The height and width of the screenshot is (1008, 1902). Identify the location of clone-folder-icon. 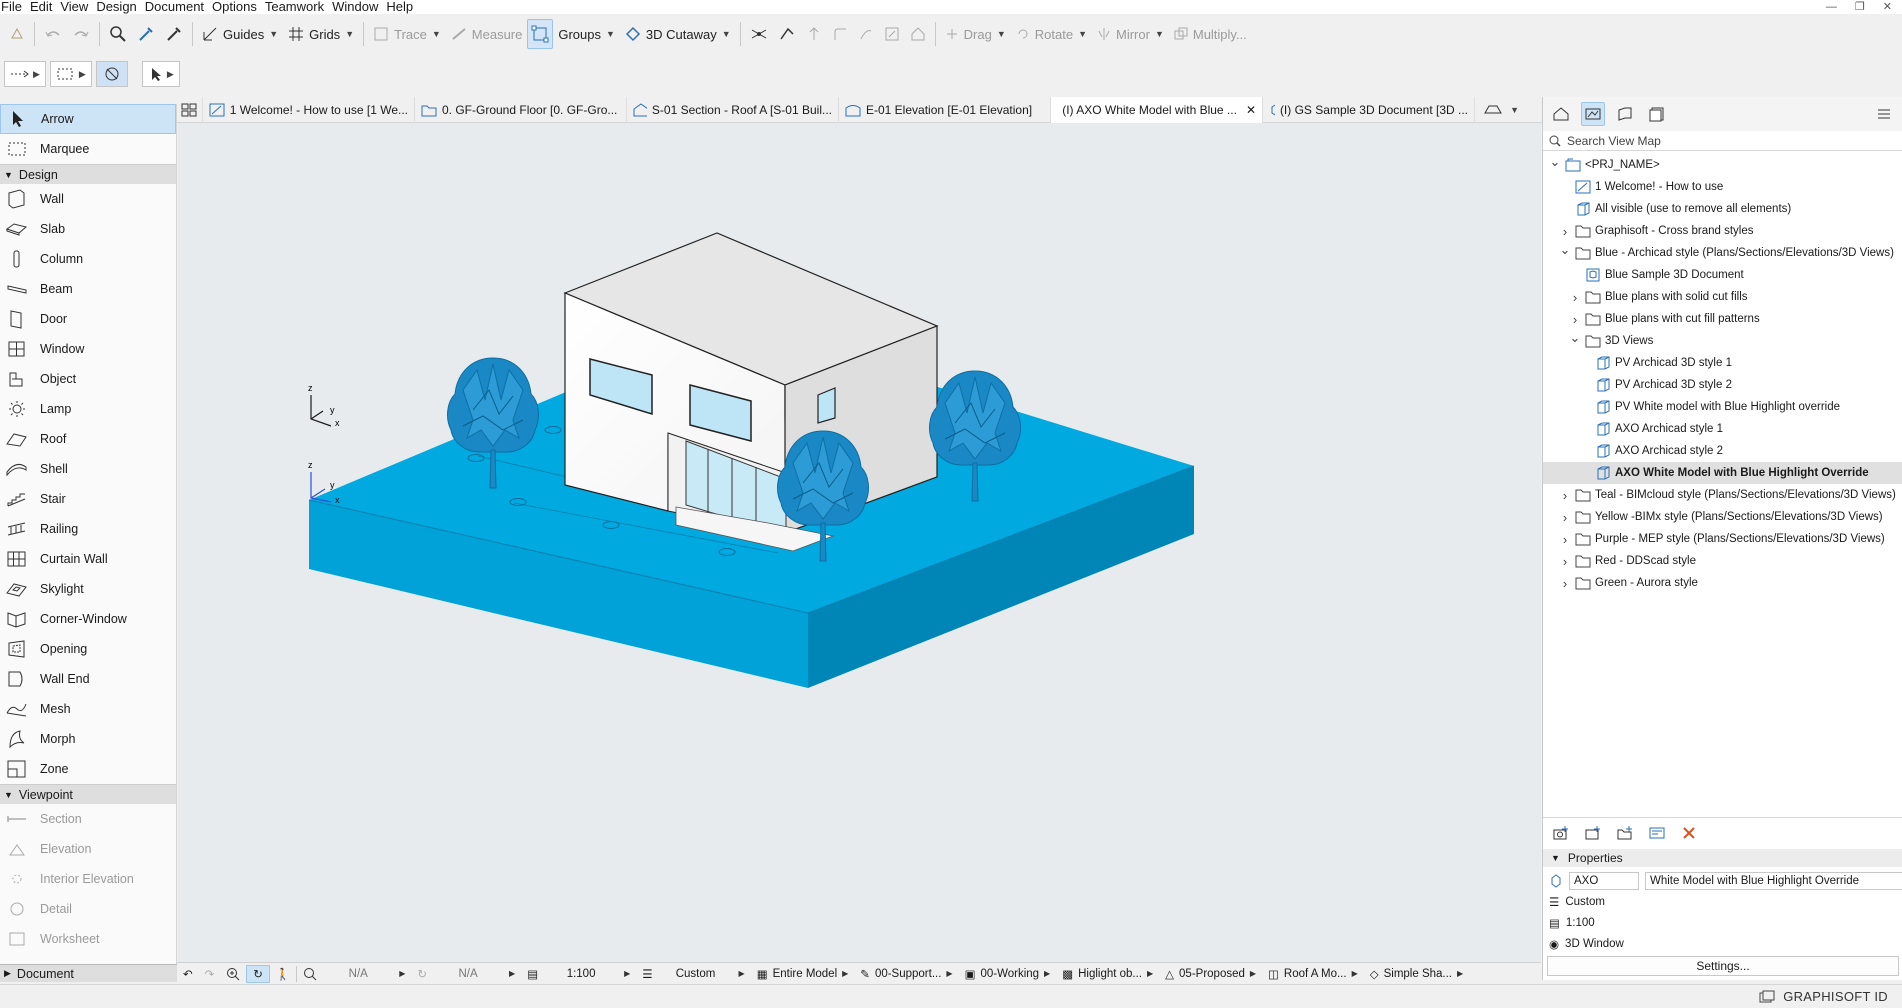
(1593, 833).